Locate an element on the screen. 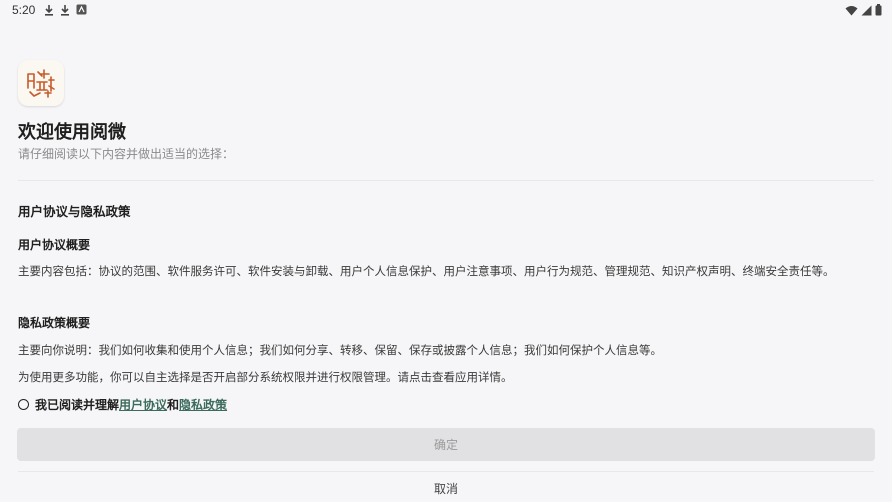 The height and width of the screenshot is (502, 892). agree-row: 我已阅读并理解 用户协议 和 隐私政策 is located at coordinates (122, 404).